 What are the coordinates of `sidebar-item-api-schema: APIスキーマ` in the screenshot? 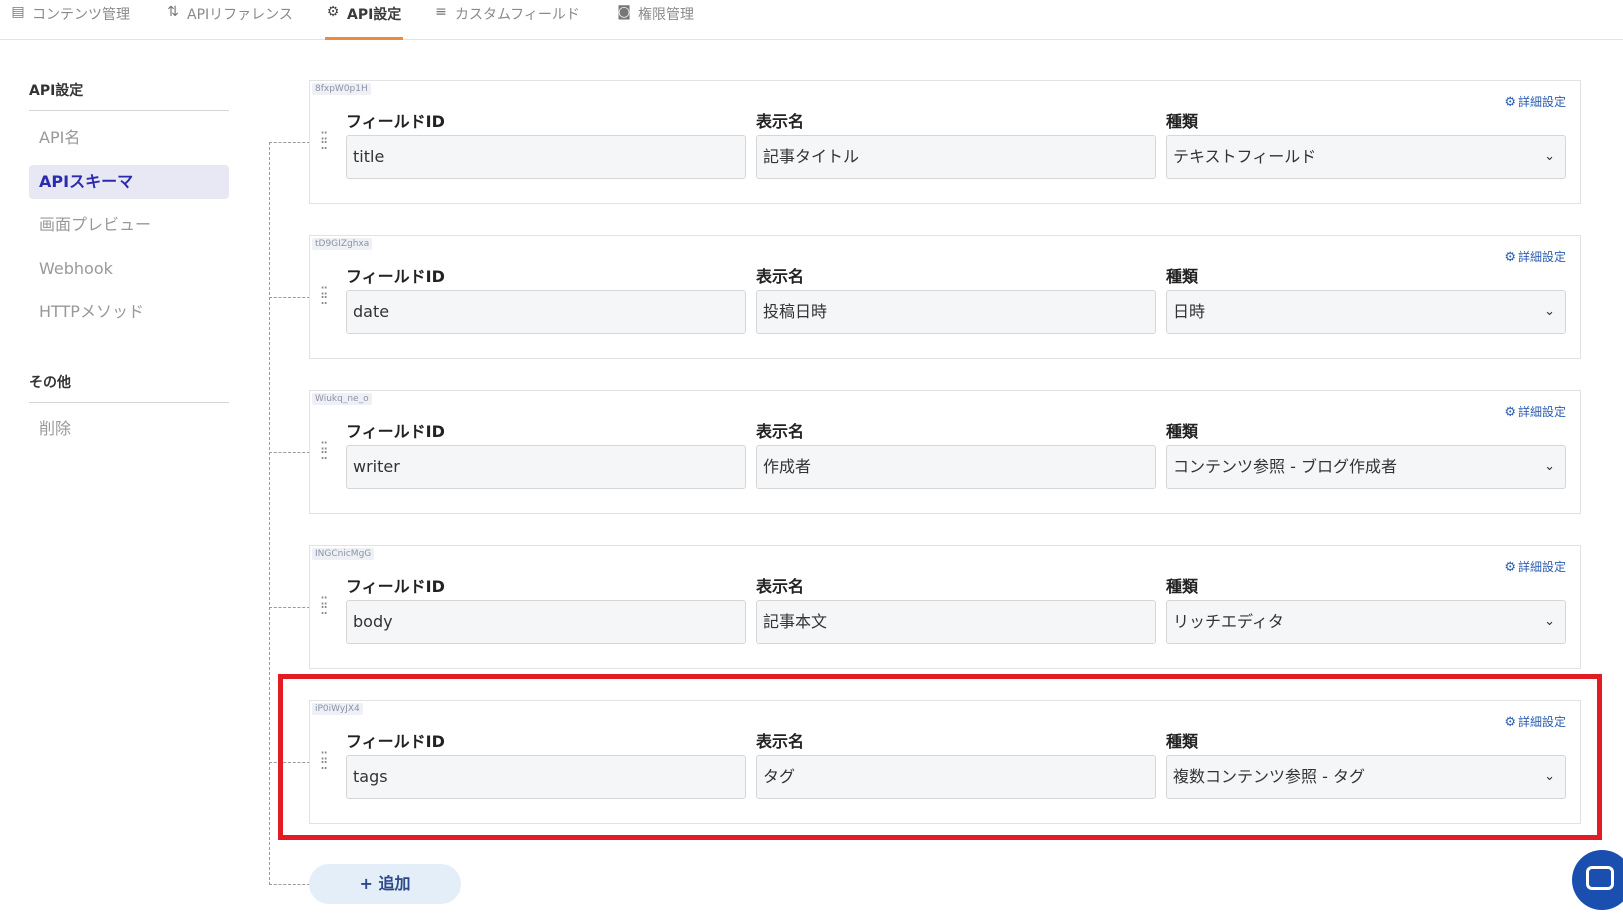 It's located at (129, 182).